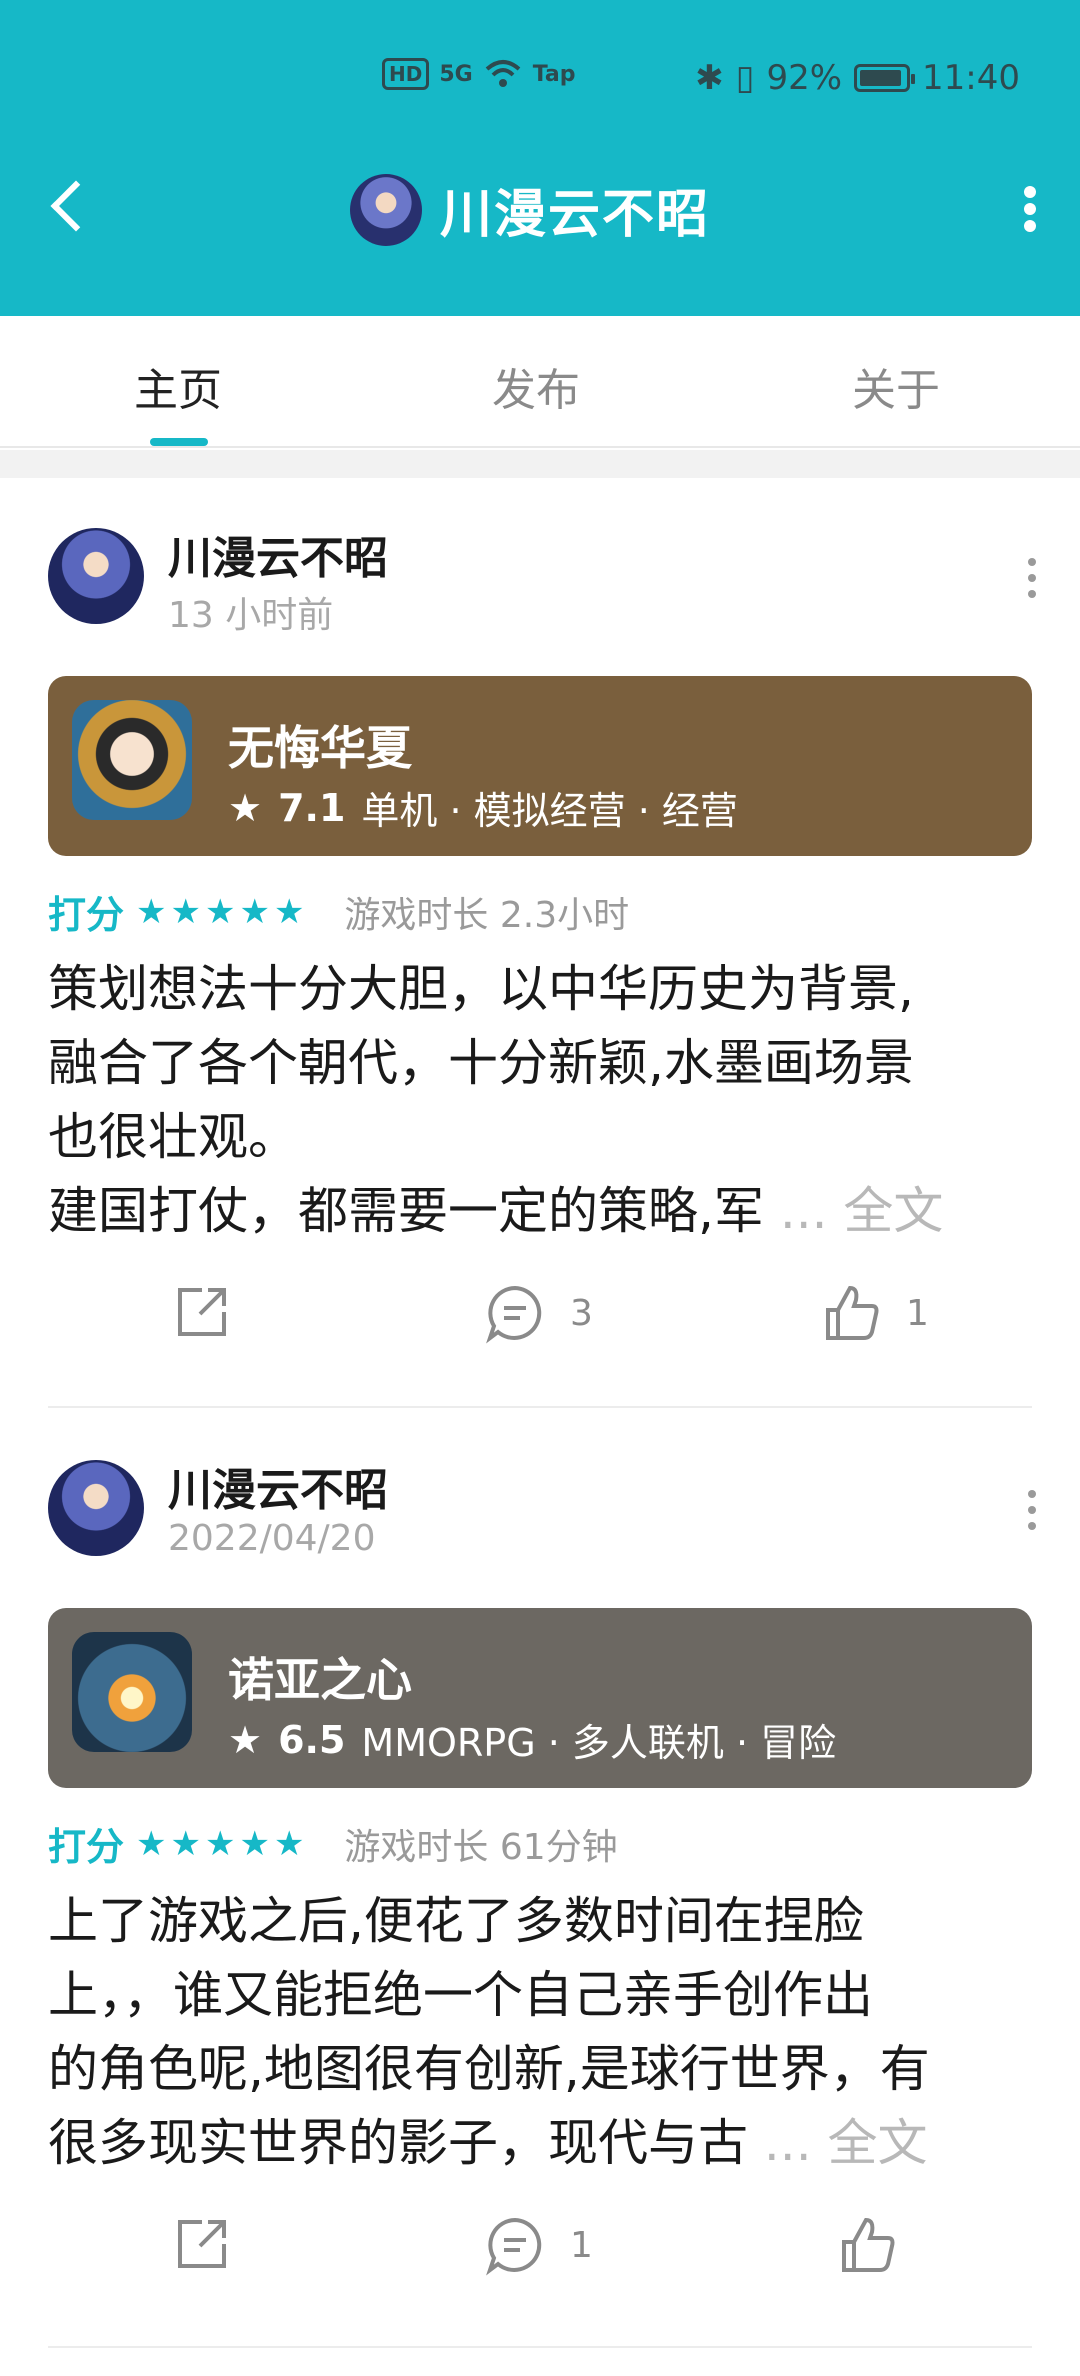 This screenshot has height=2376, width=1080. What do you see at coordinates (481, 989) in the screenshot?
I see `review-line: 策划想法十分大胆，以中华历史为背景,` at bounding box center [481, 989].